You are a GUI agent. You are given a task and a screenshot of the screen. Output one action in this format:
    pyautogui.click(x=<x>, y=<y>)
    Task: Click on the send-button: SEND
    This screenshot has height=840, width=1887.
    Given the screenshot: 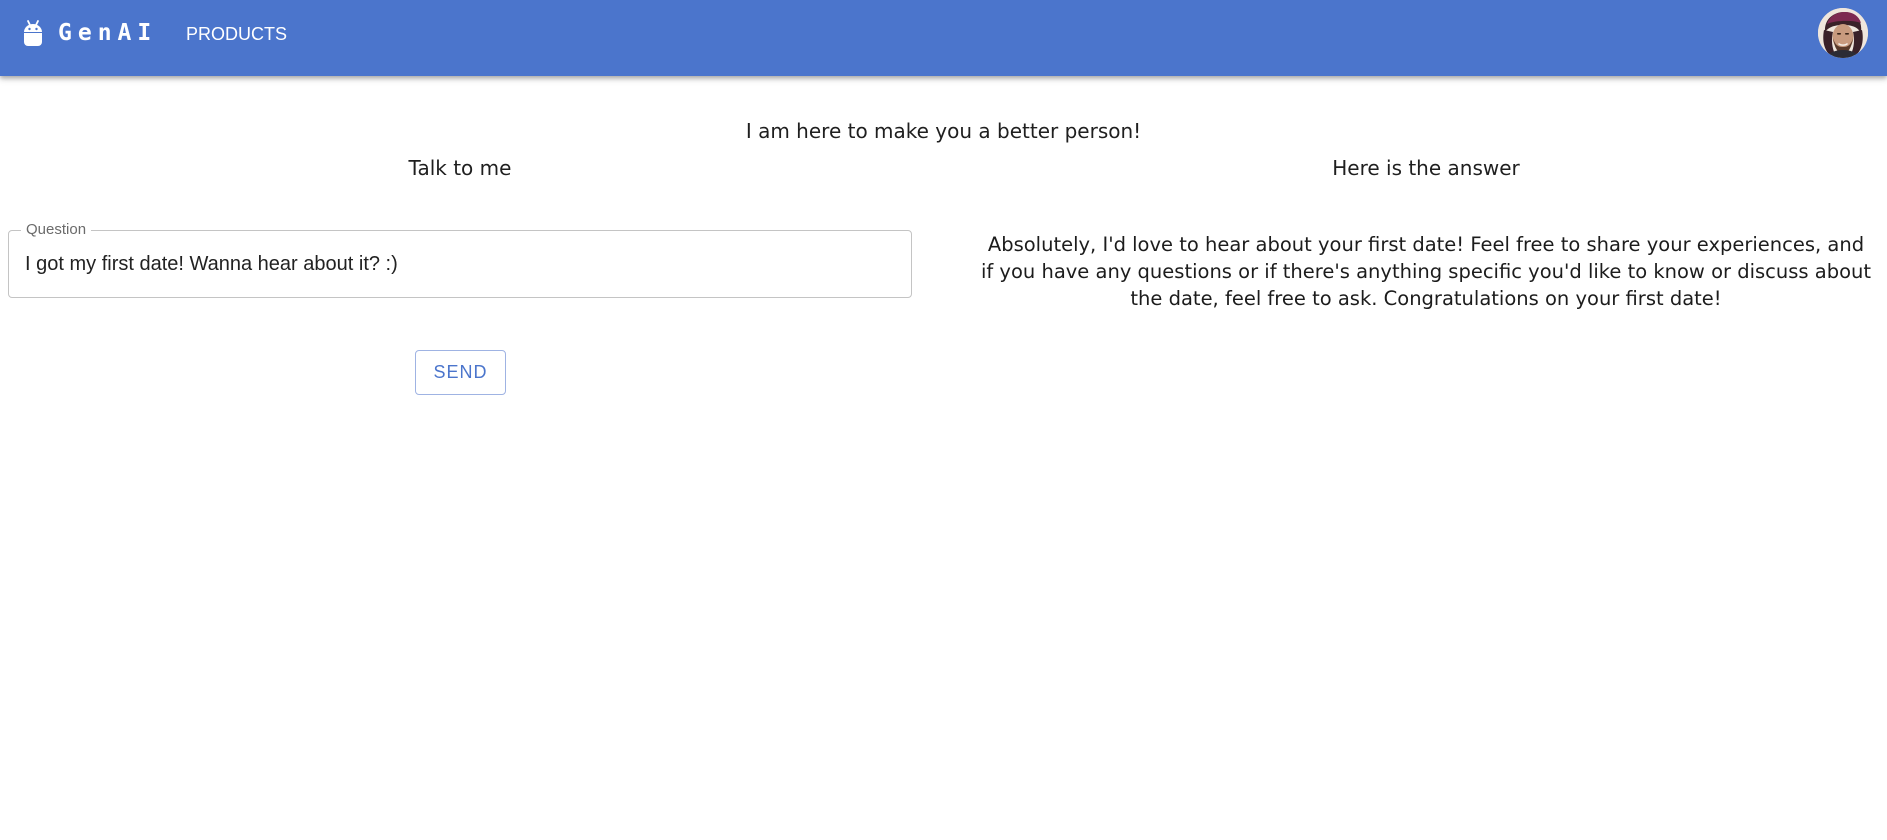 What is the action you would take?
    pyautogui.click(x=460, y=372)
    